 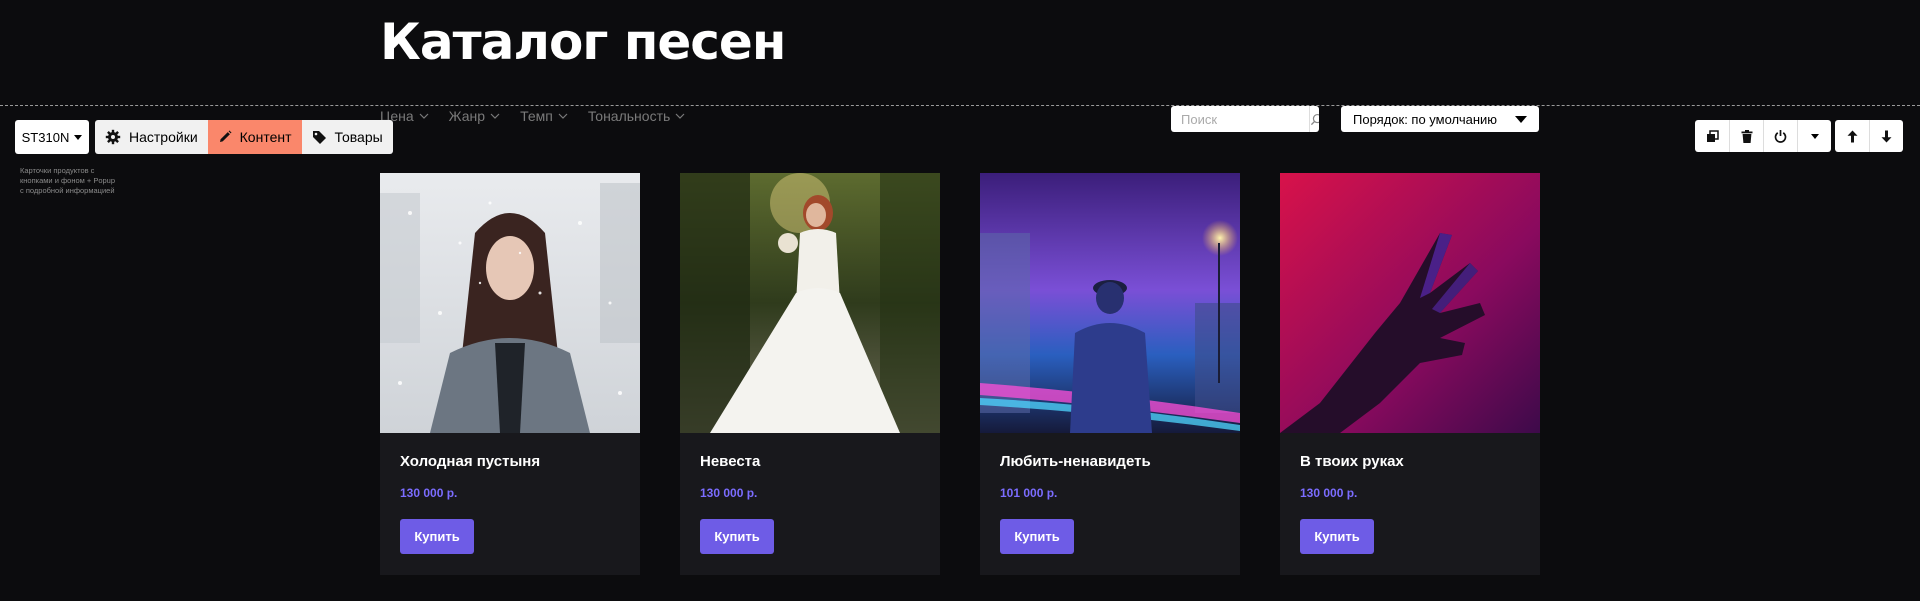 I want to click on move-up-button, so click(x=1852, y=136).